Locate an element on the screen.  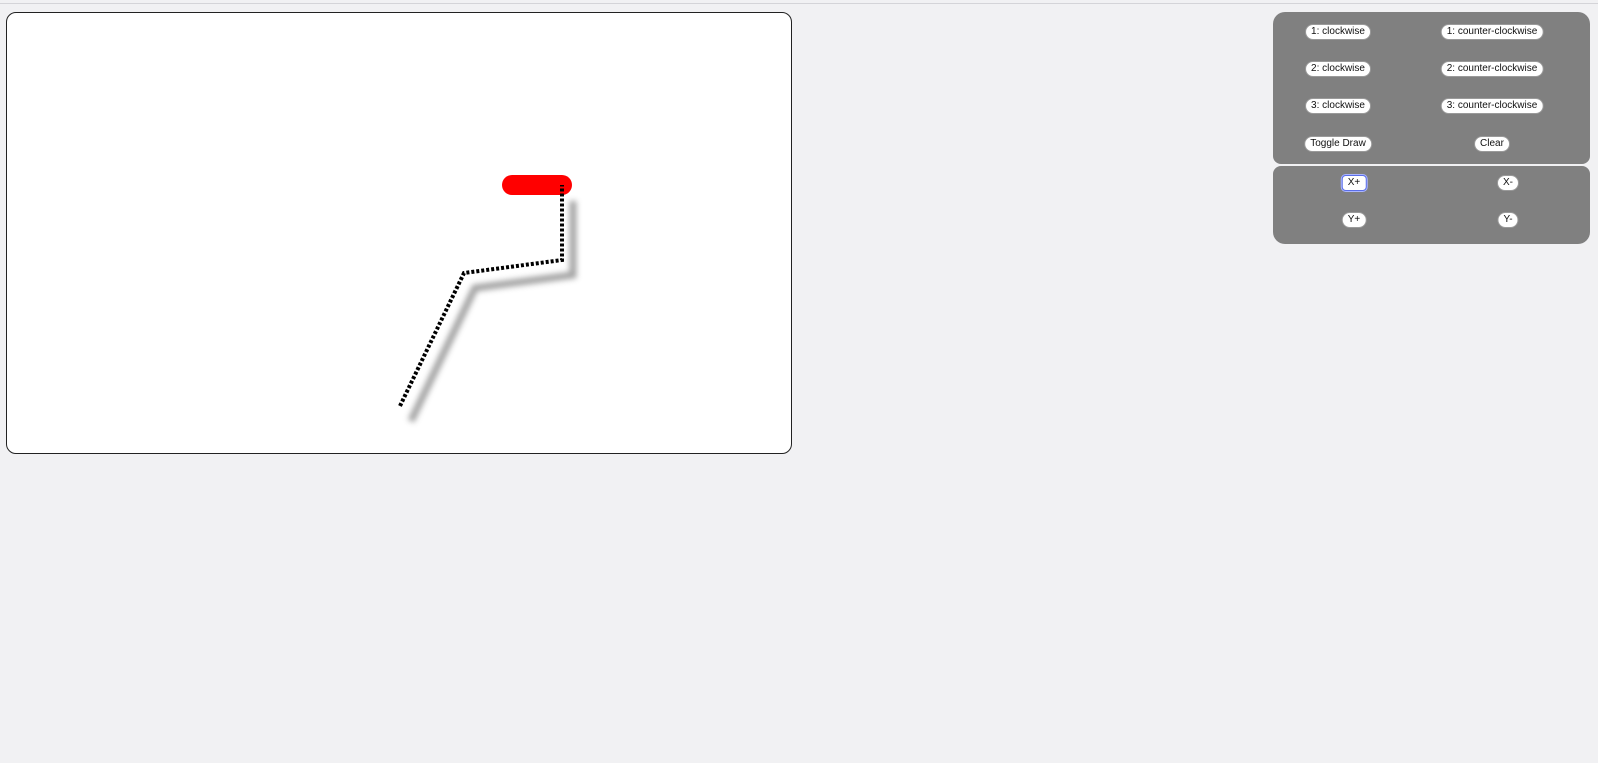
arm-shadow is located at coordinates (492, 312).